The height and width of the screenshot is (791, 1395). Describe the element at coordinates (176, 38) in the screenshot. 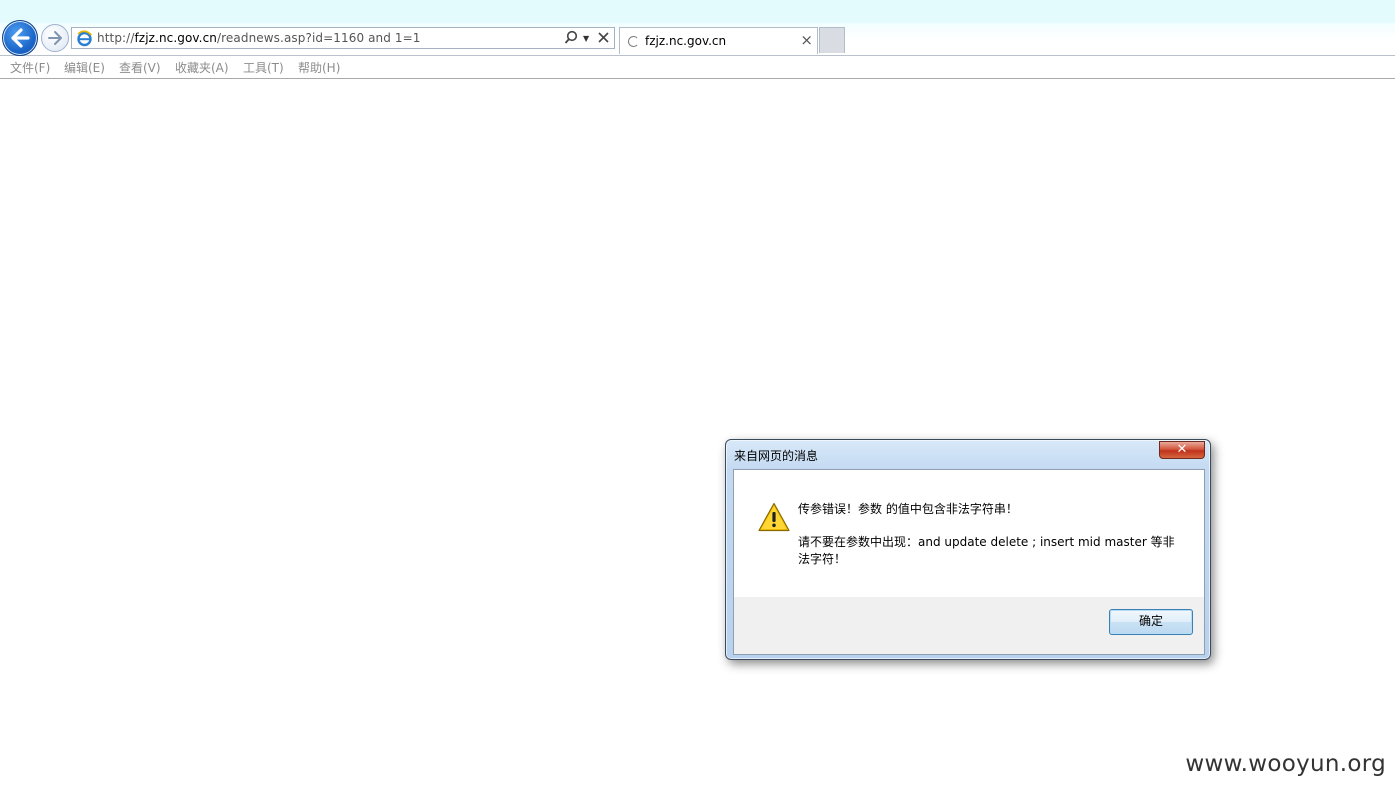

I see `url-host: fzjz.nc.gov.cn` at that location.